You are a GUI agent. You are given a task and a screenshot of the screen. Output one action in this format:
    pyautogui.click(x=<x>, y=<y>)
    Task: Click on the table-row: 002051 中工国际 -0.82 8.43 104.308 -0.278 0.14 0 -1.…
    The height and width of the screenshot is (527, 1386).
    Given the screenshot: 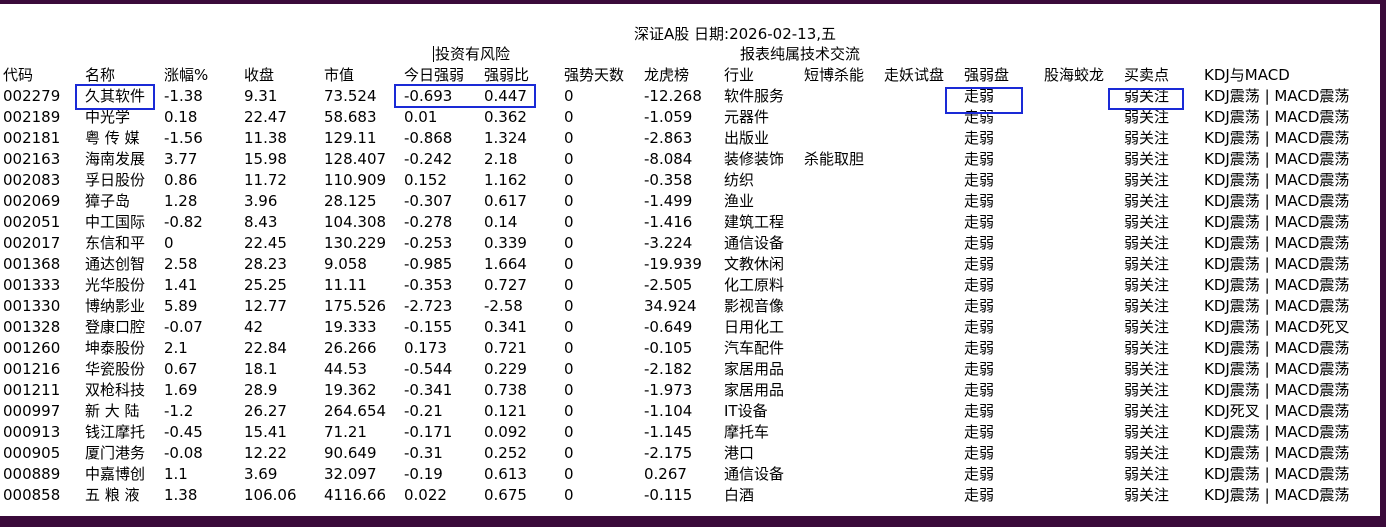 What is the action you would take?
    pyautogui.click(x=690, y=222)
    